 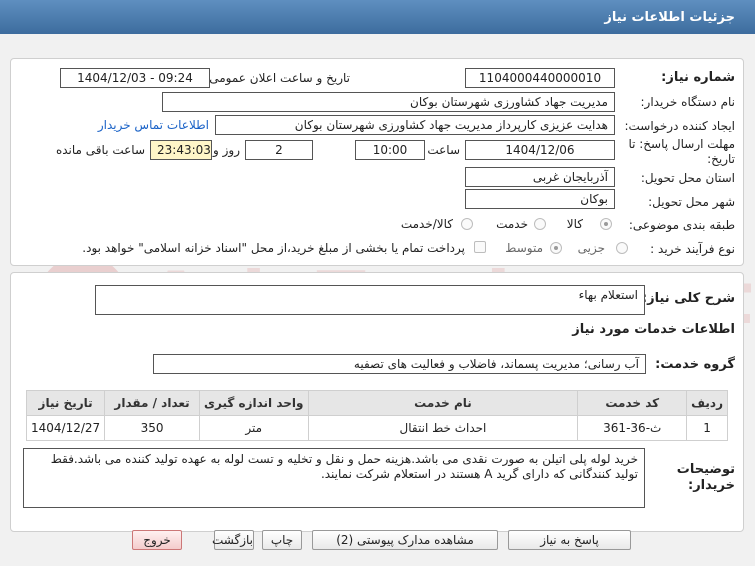 I want to click on cell-row: 1, so click(x=707, y=428).